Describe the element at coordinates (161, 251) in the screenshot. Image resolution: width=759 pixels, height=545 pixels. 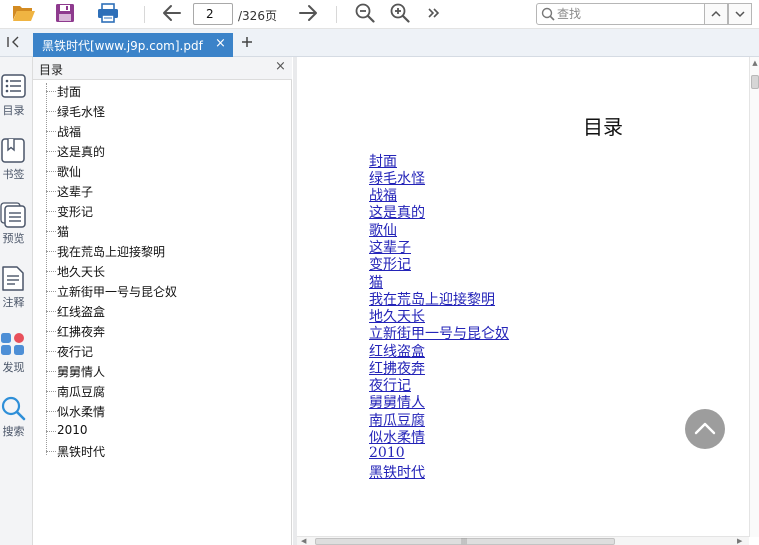
I see `outline-item: 我在荒岛上迎接黎明` at that location.